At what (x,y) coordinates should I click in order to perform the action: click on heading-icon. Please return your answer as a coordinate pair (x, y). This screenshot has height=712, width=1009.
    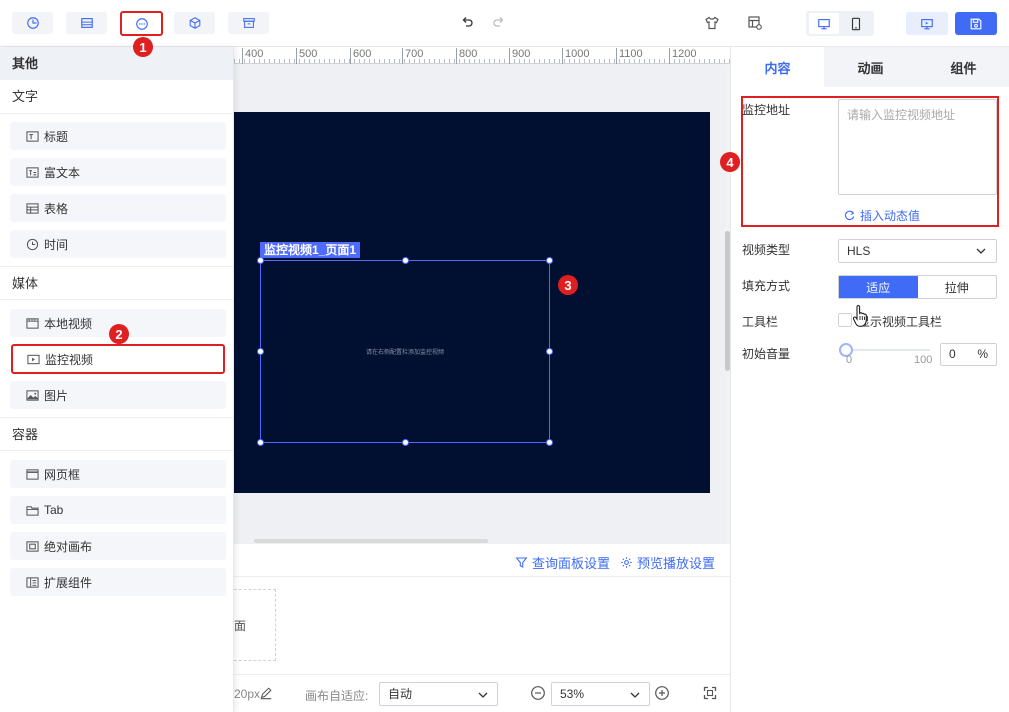
    Looking at the image, I should click on (32, 136).